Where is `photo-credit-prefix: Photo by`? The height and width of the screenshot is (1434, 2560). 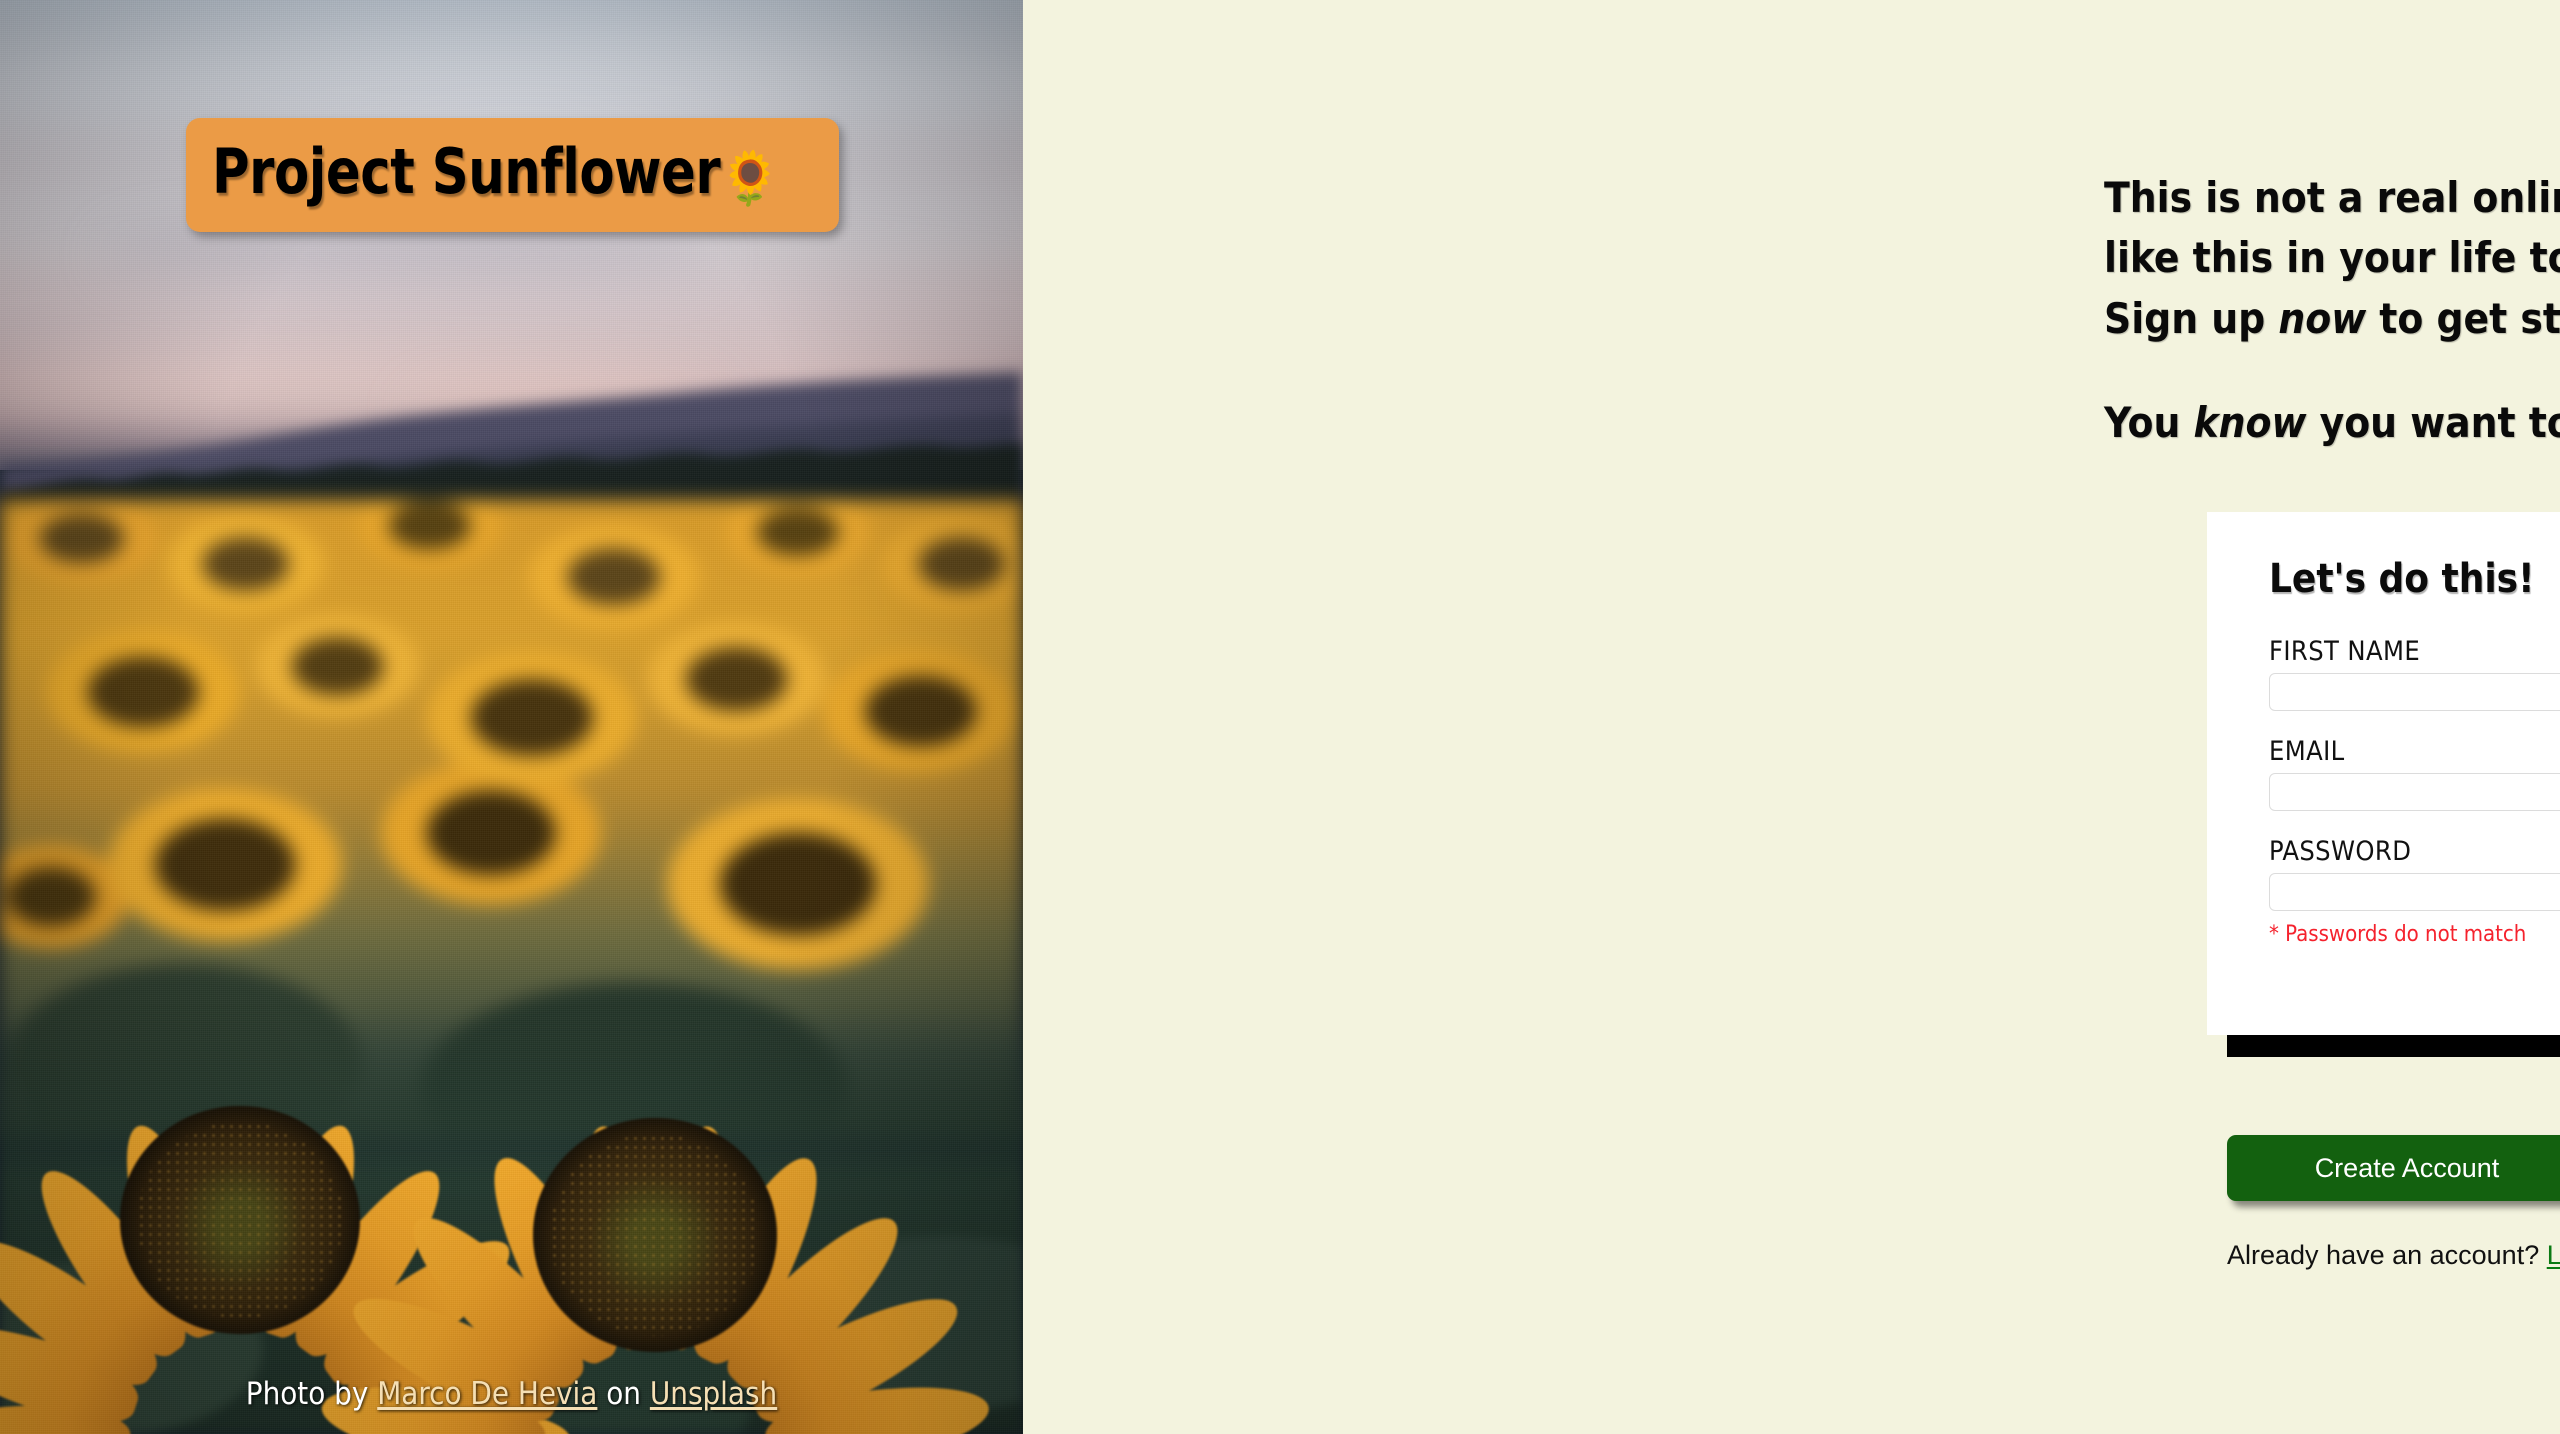
photo-credit-prefix: Photo by is located at coordinates (311, 1394).